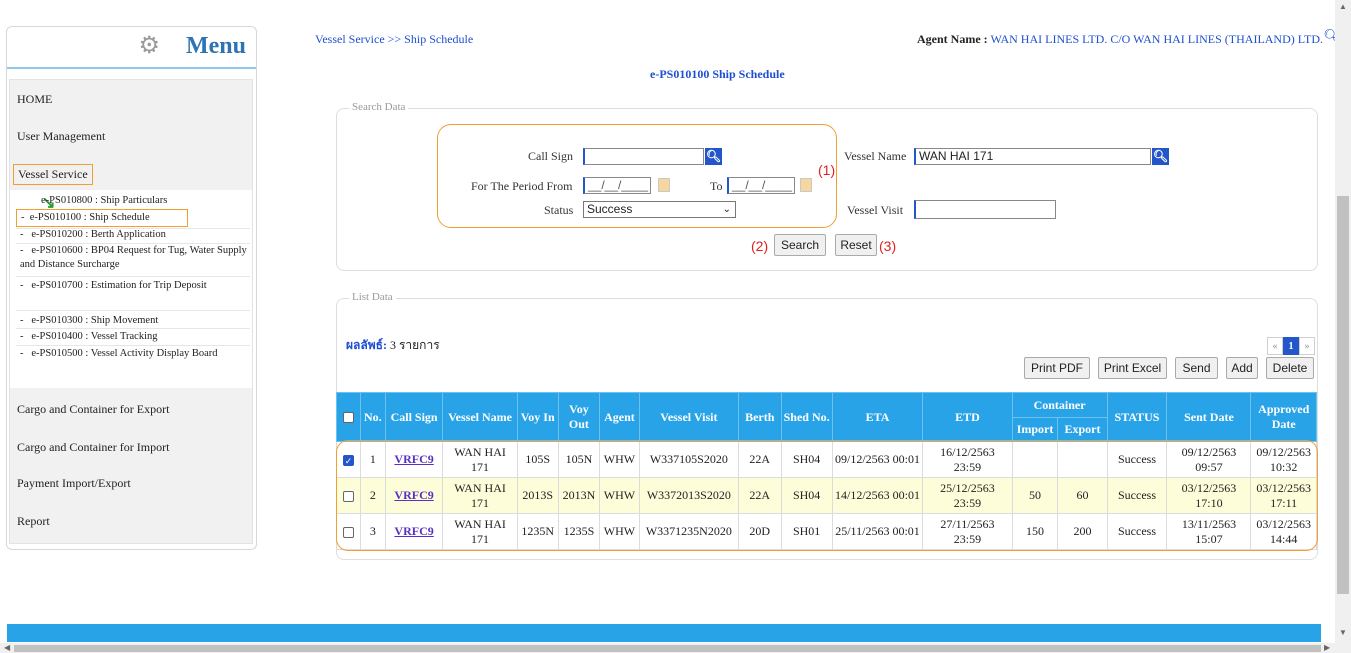  Describe the element at coordinates (366, 345) in the screenshot. I see `result-label: ผลลัพธ์:` at that location.